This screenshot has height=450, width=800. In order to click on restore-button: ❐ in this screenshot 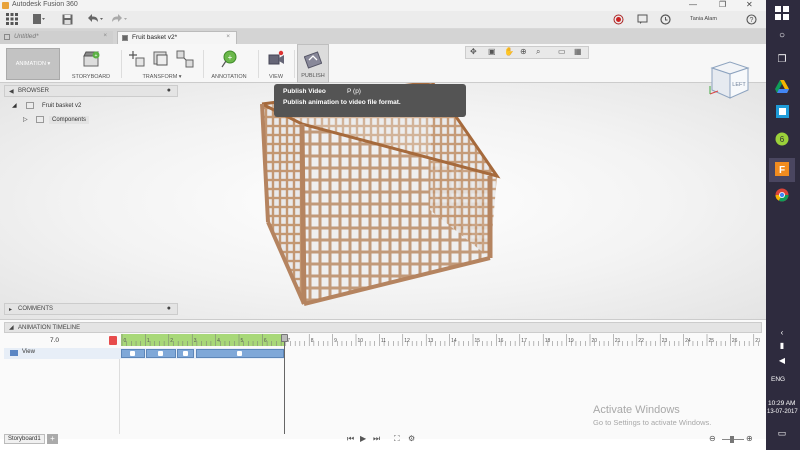, I will do `click(722, 4)`.